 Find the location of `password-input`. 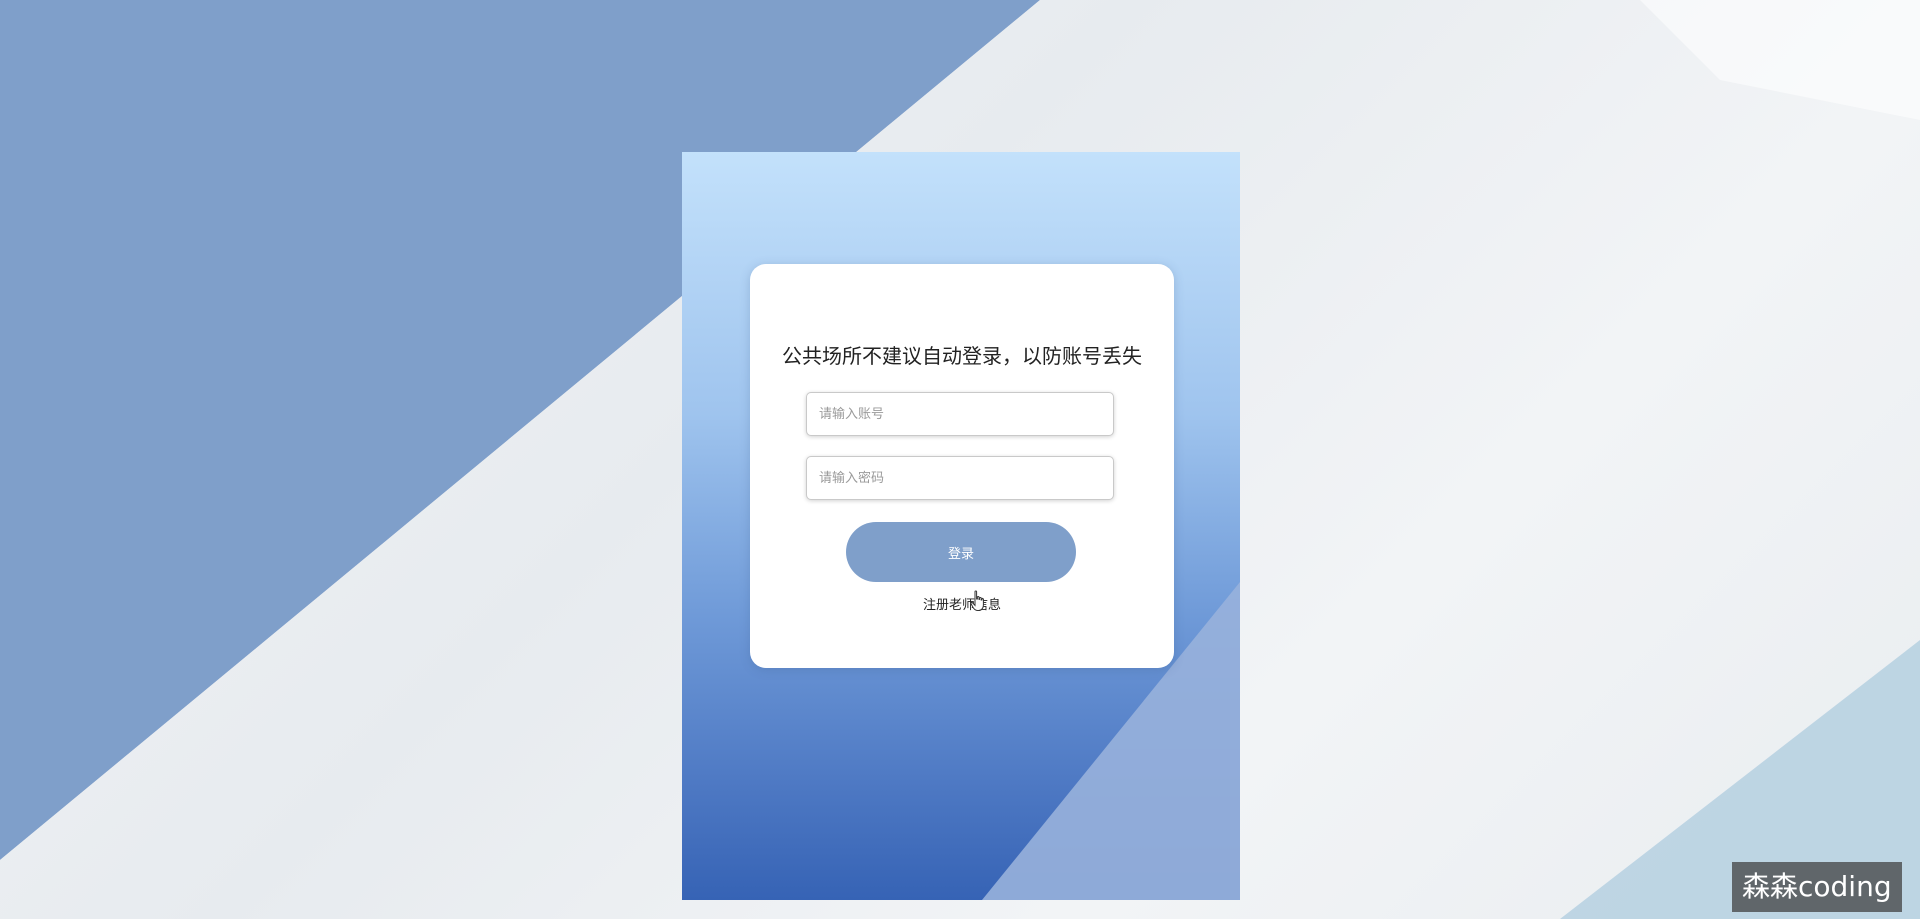

password-input is located at coordinates (960, 478).